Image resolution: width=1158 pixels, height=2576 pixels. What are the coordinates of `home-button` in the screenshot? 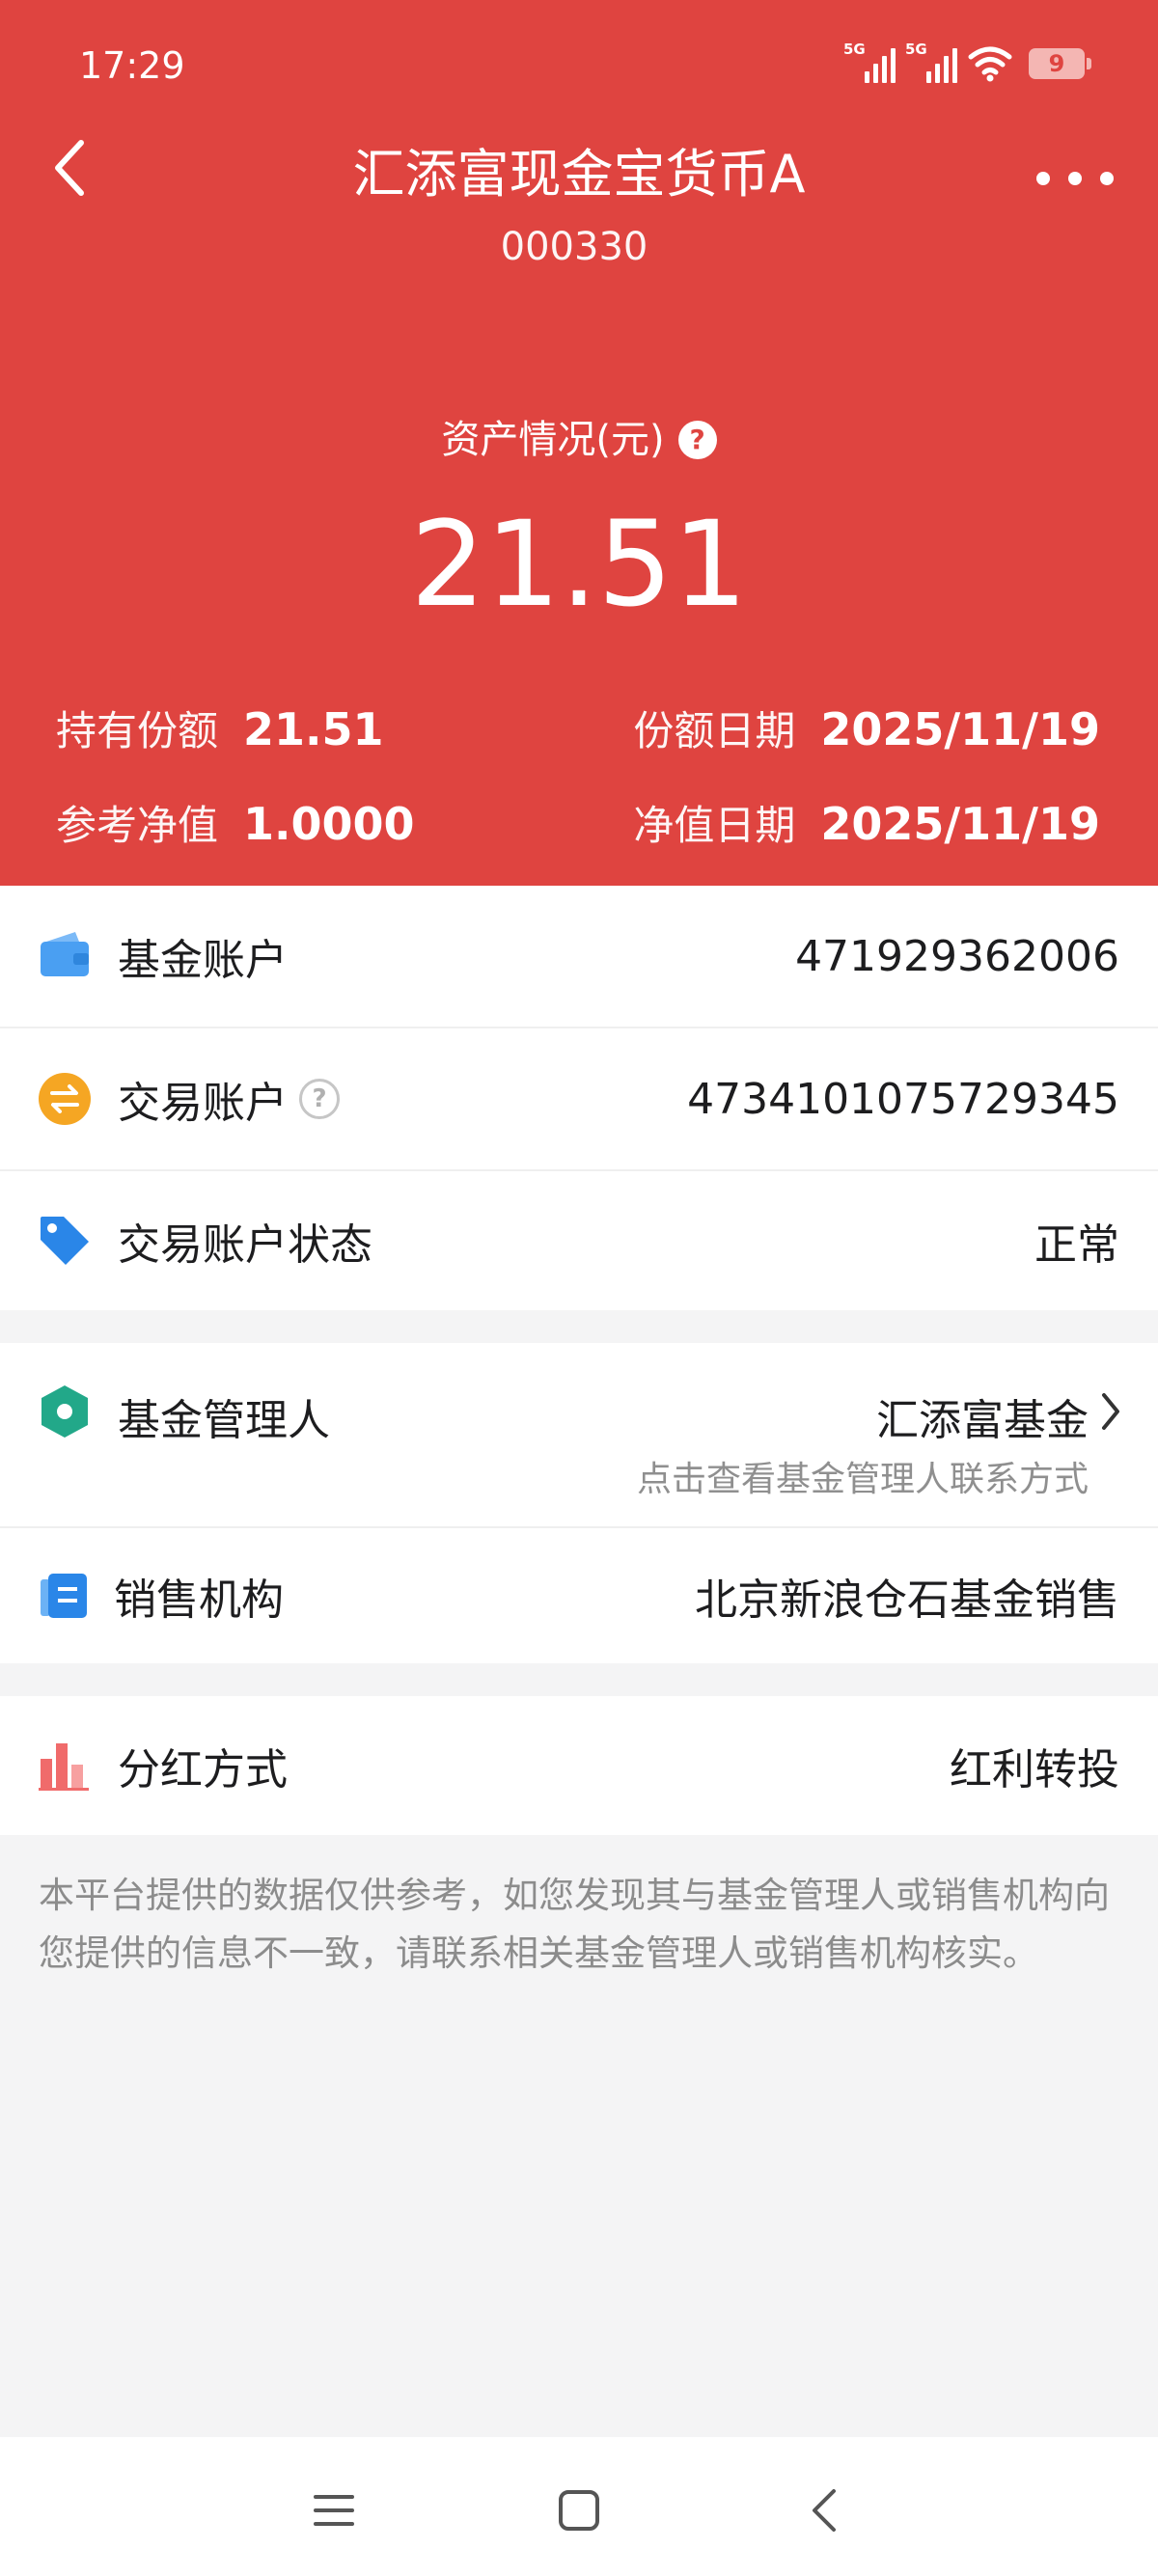 It's located at (579, 2511).